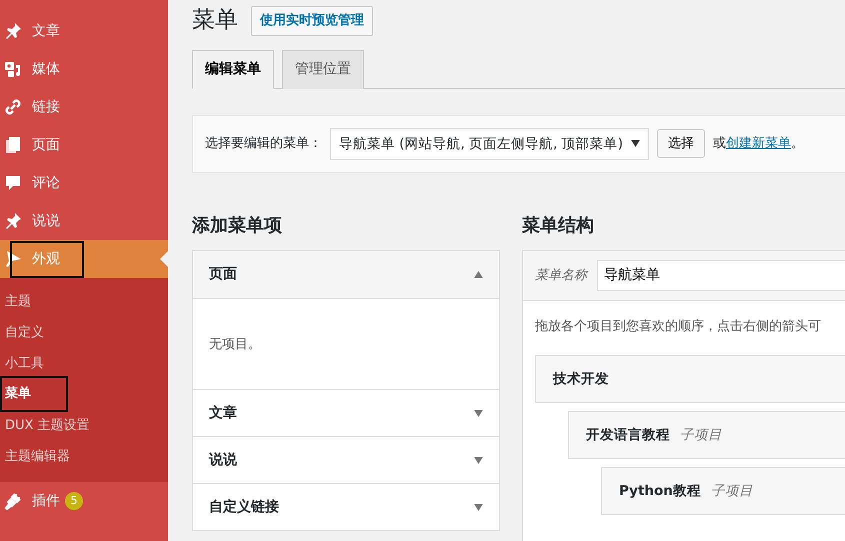 Image resolution: width=845 pixels, height=541 pixels. I want to click on plug-icon, so click(13, 501).